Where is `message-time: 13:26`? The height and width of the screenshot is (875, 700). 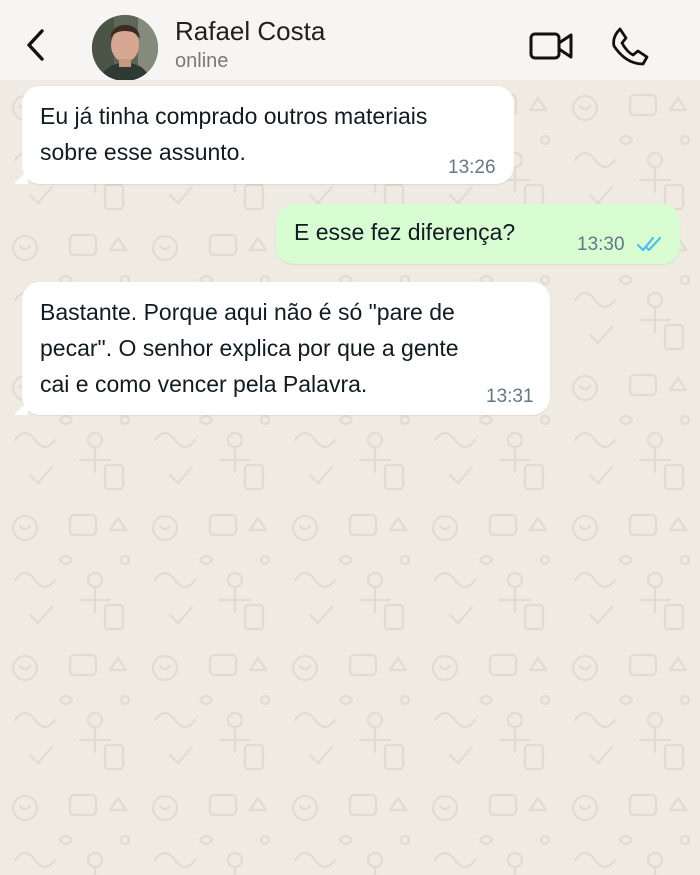 message-time: 13:26 is located at coordinates (472, 167).